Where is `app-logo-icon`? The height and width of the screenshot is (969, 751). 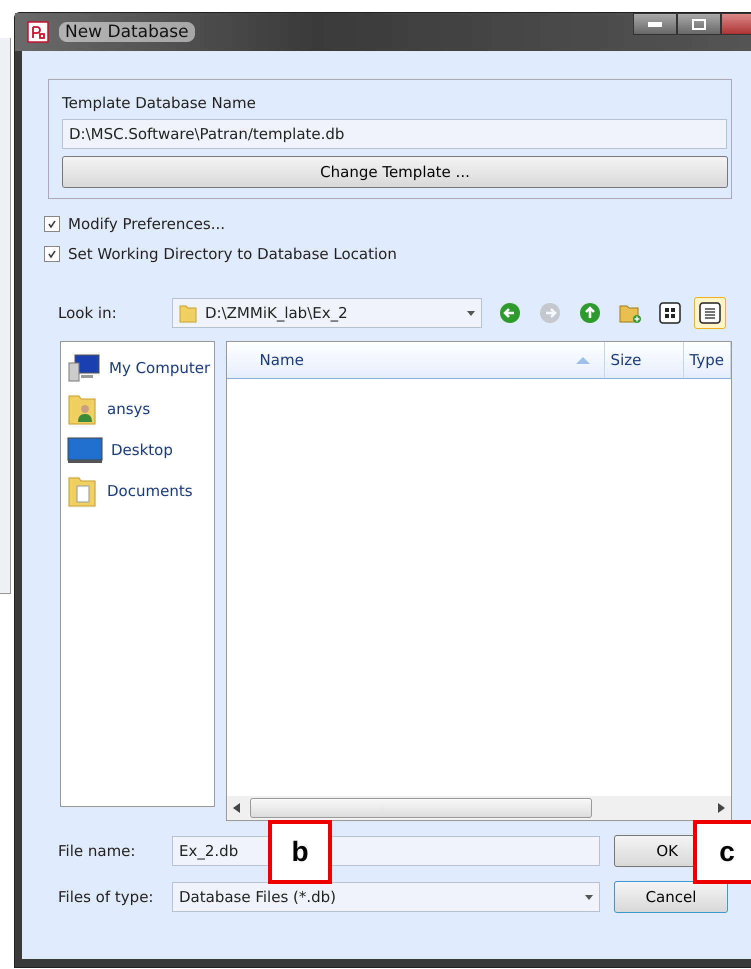
app-logo-icon is located at coordinates (38, 32).